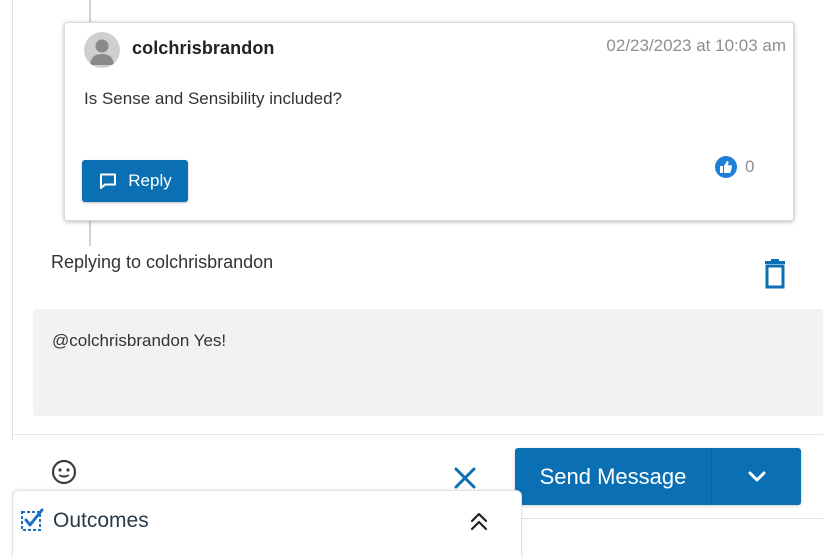 The height and width of the screenshot is (557, 823). What do you see at coordinates (90, 233) in the screenshot?
I see `thread-connector-bottom` at bounding box center [90, 233].